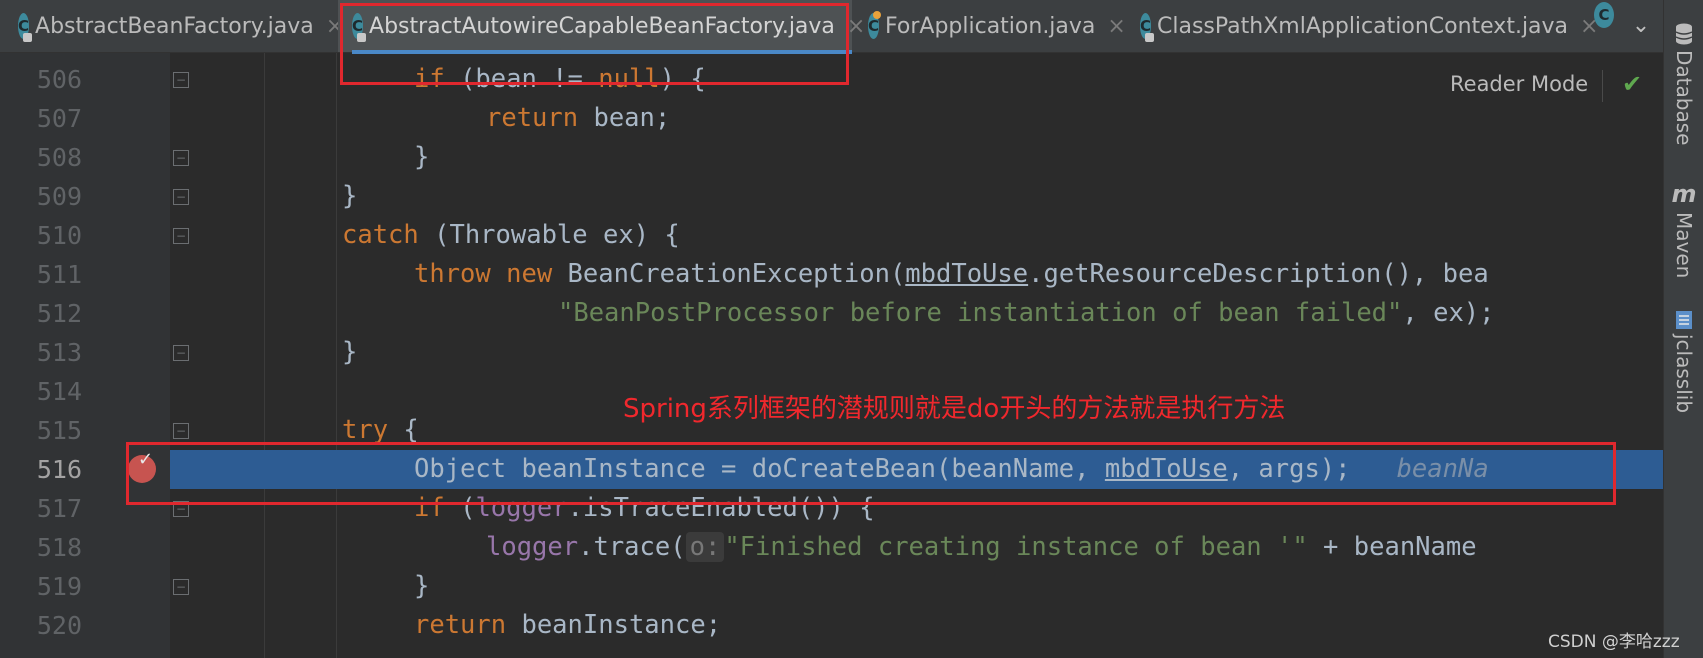 This screenshot has height=658, width=1703. Describe the element at coordinates (59, 430) in the screenshot. I see `line-number: 515` at that location.